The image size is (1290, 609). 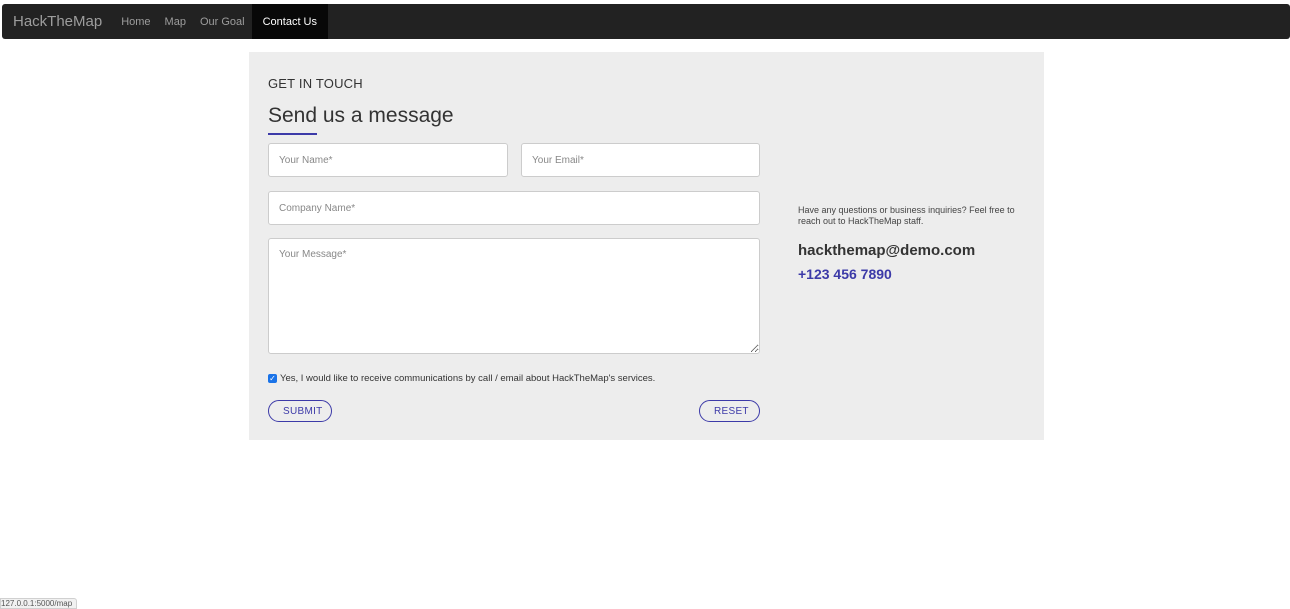 What do you see at coordinates (39, 603) in the screenshot?
I see `status-bar-url: 127.0.0.1:5000/map` at bounding box center [39, 603].